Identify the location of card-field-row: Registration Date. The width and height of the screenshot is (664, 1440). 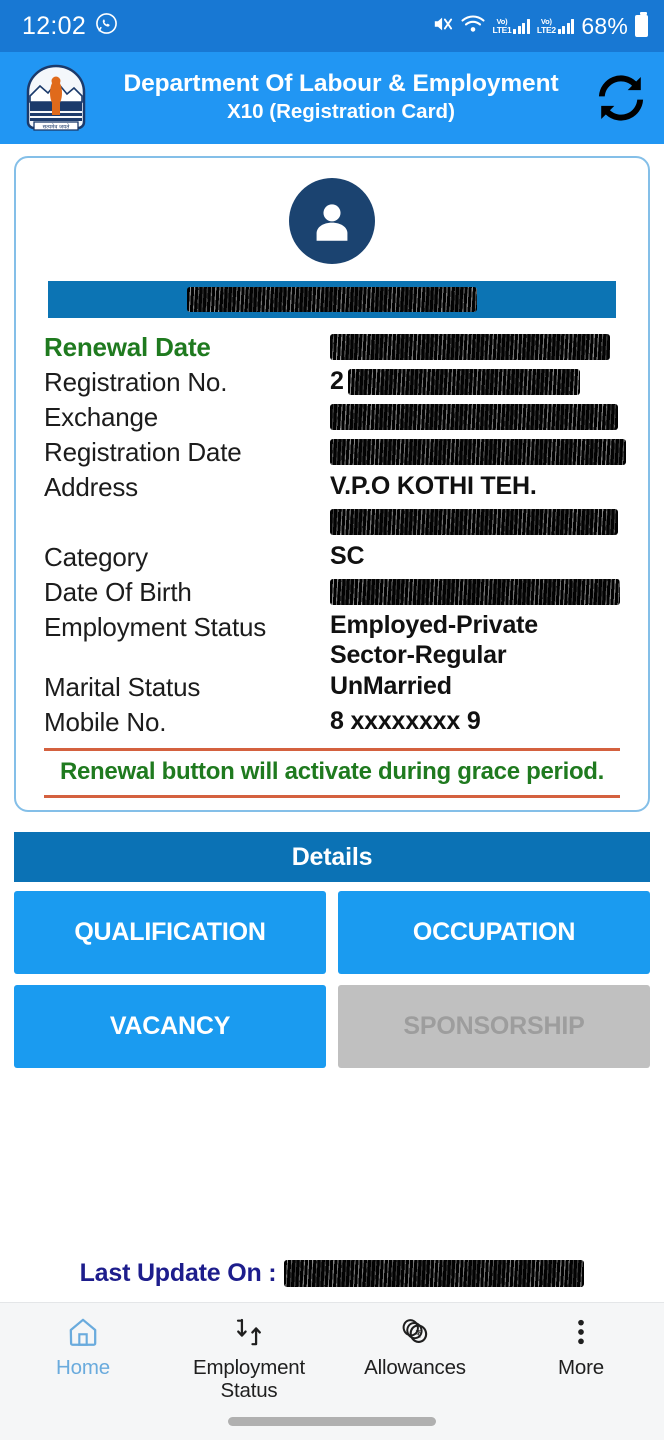
(335, 452).